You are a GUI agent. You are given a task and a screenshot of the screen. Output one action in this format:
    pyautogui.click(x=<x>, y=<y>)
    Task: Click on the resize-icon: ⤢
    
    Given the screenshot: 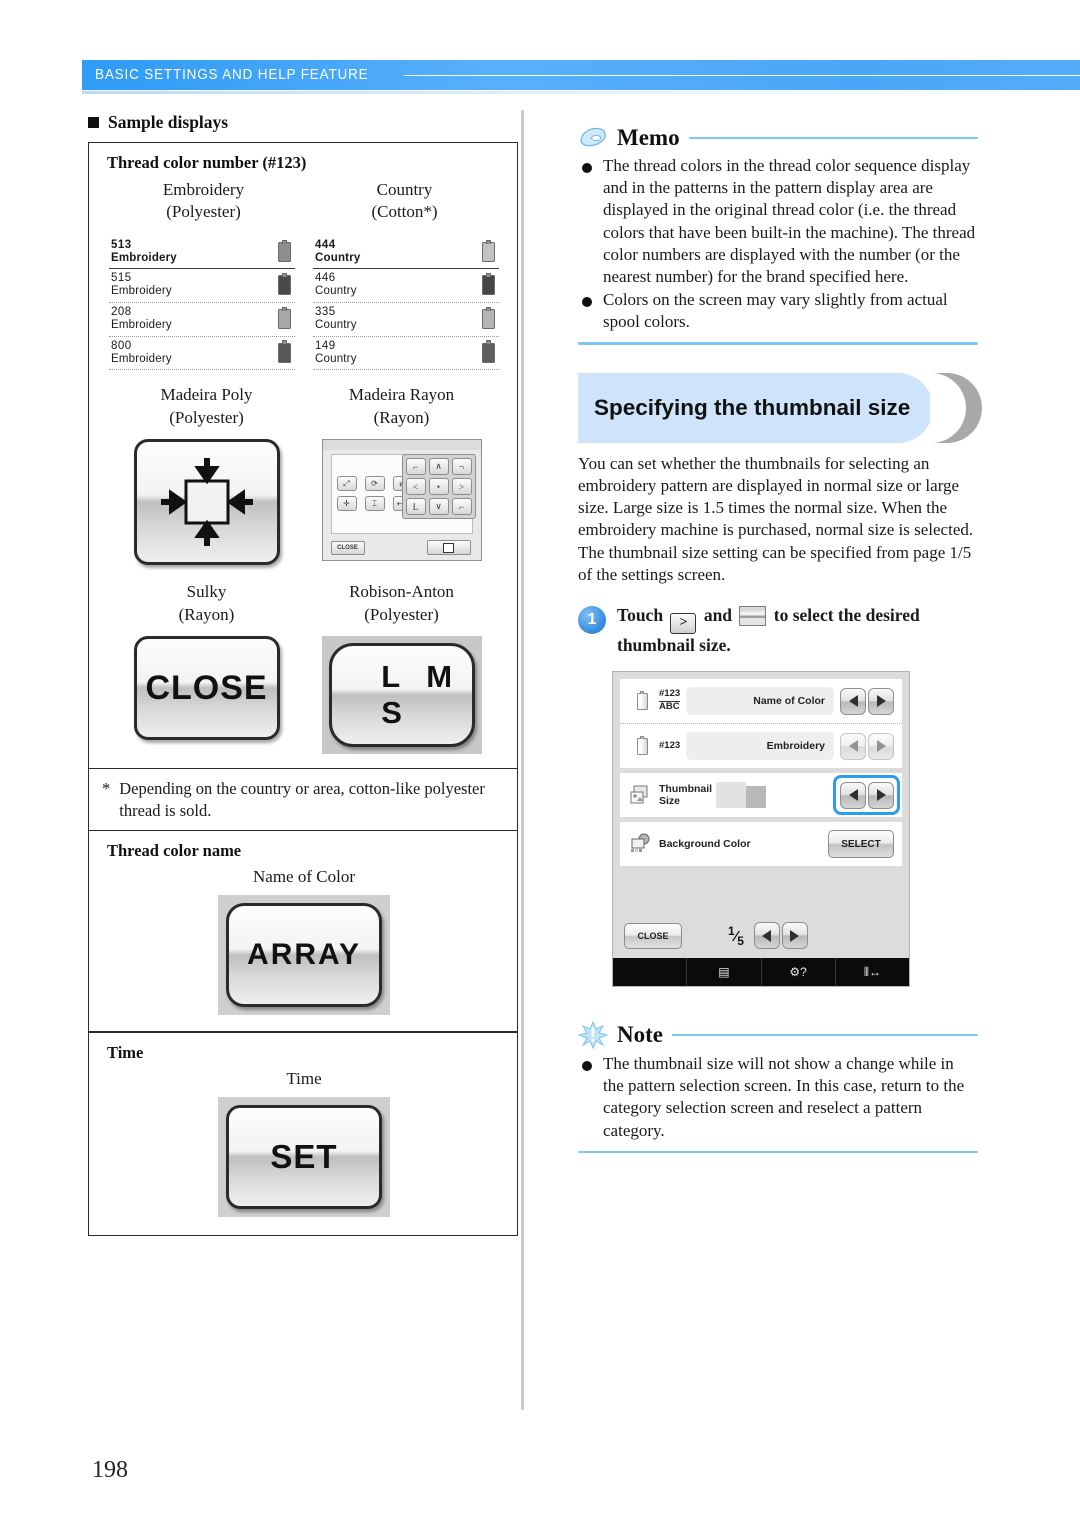 What is the action you would take?
    pyautogui.click(x=346, y=484)
    